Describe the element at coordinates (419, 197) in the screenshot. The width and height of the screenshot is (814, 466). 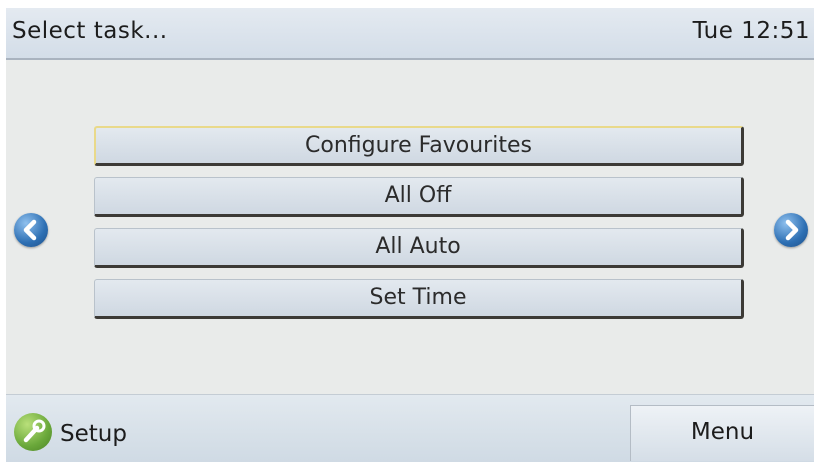
I see `all-off-button: All Off` at that location.